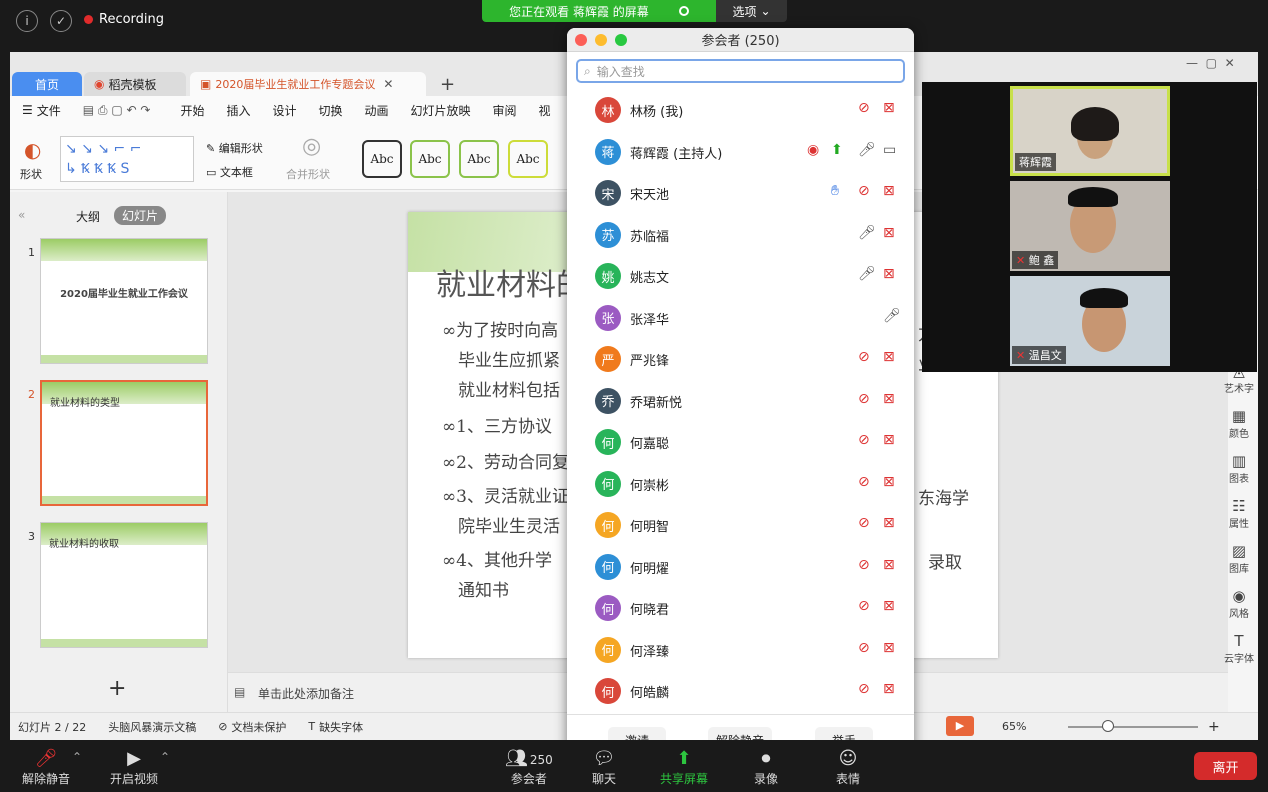  Describe the element at coordinates (621, 40) in the screenshot. I see `maximize-window-icon` at that location.